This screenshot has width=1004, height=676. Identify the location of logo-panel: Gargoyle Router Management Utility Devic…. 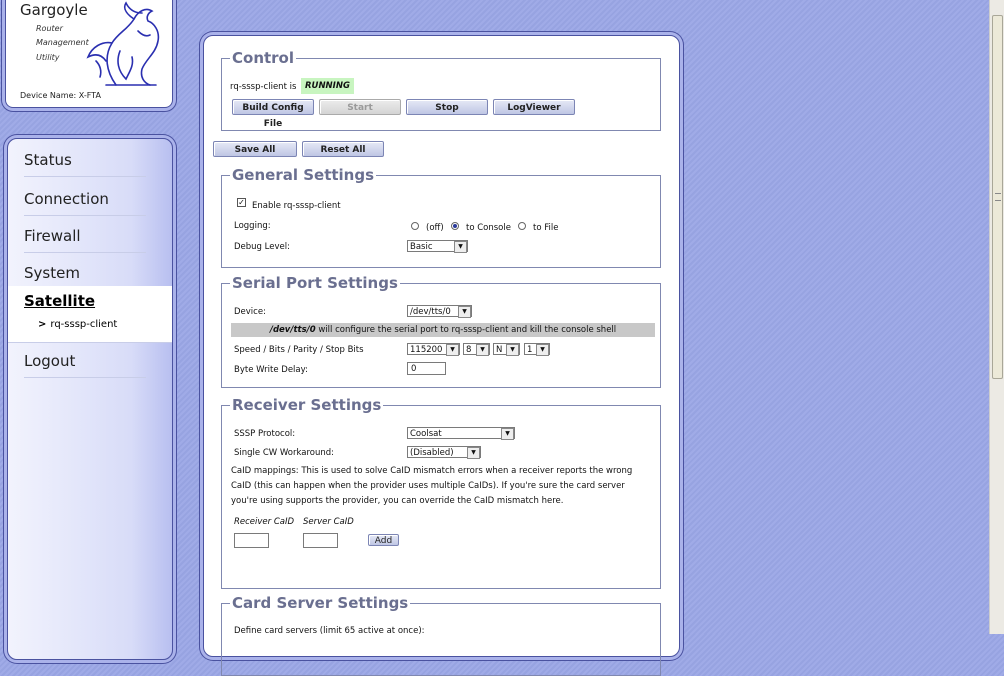
(89, 54).